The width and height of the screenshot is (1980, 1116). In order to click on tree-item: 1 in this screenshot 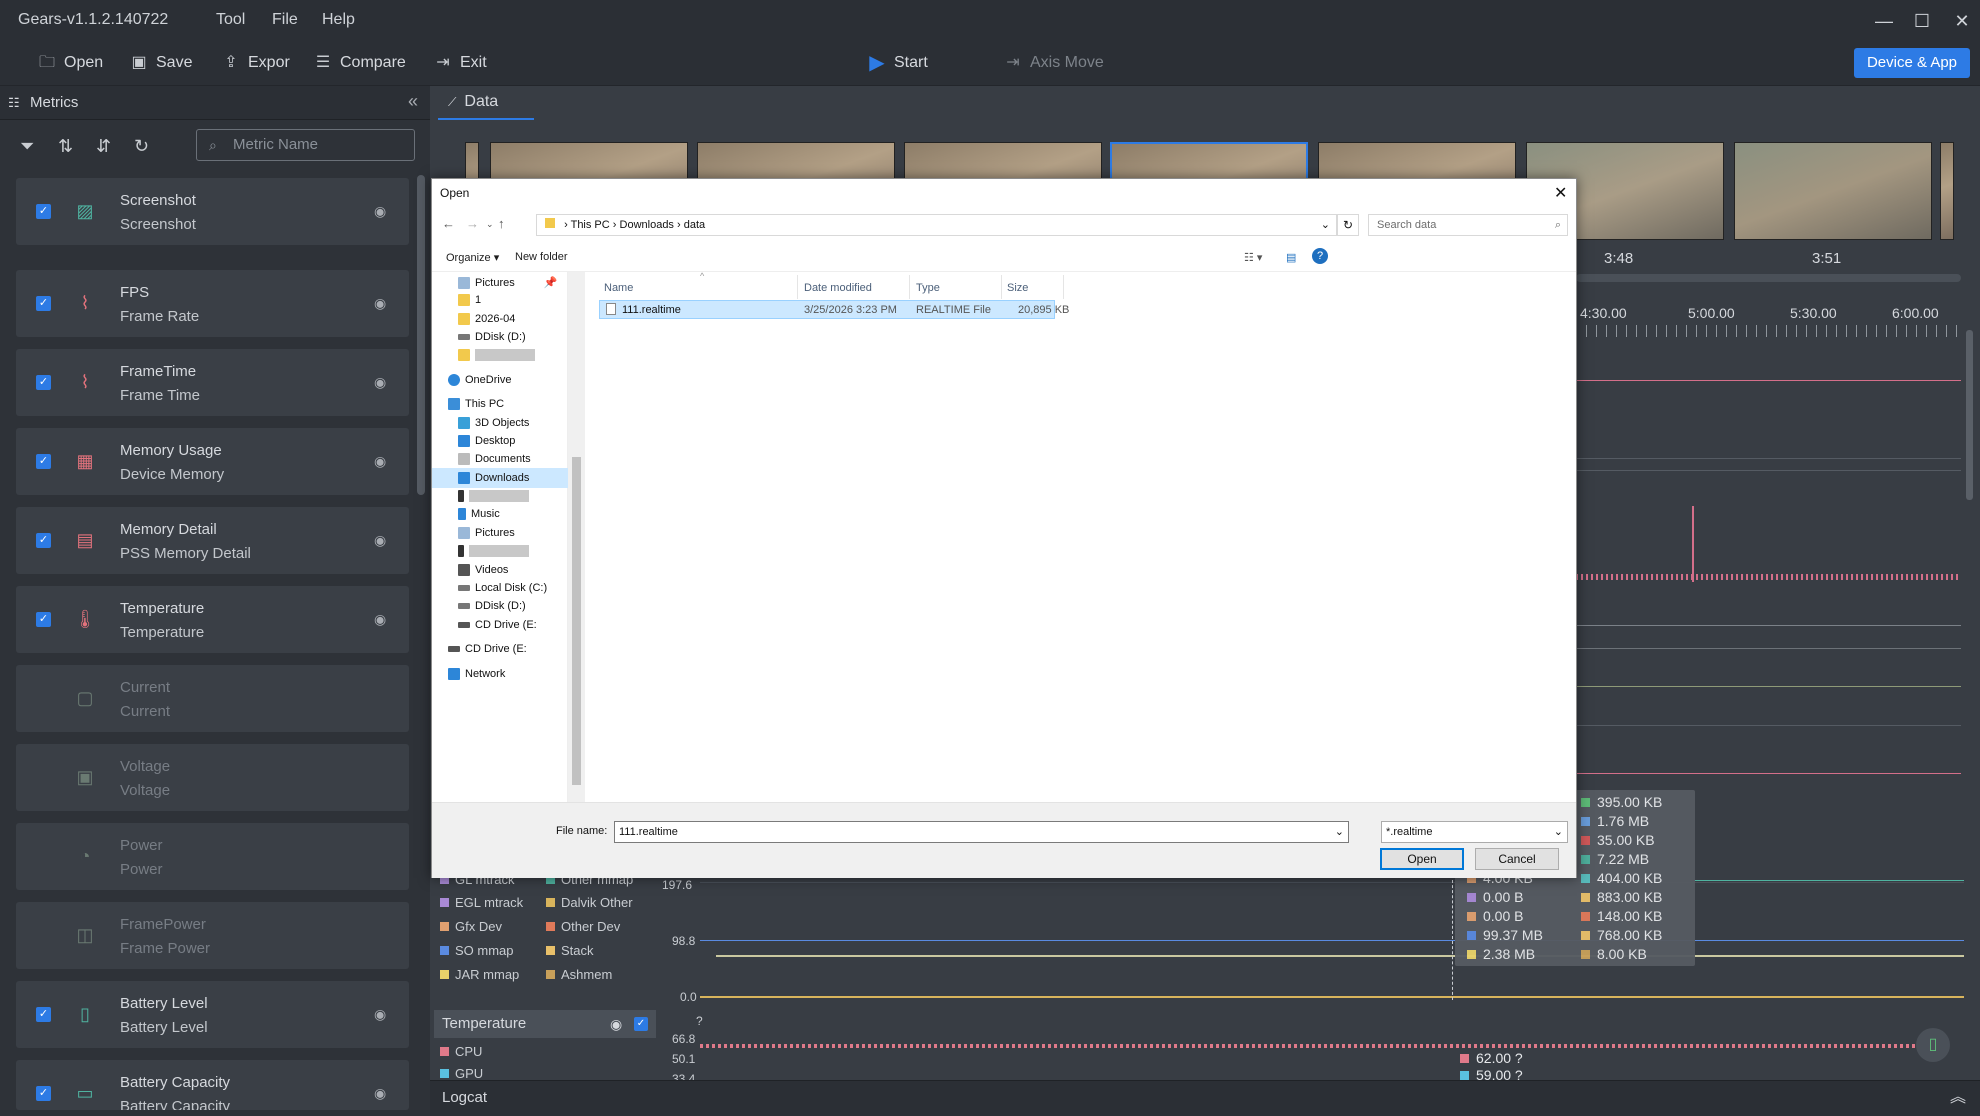, I will do `click(469, 300)`.